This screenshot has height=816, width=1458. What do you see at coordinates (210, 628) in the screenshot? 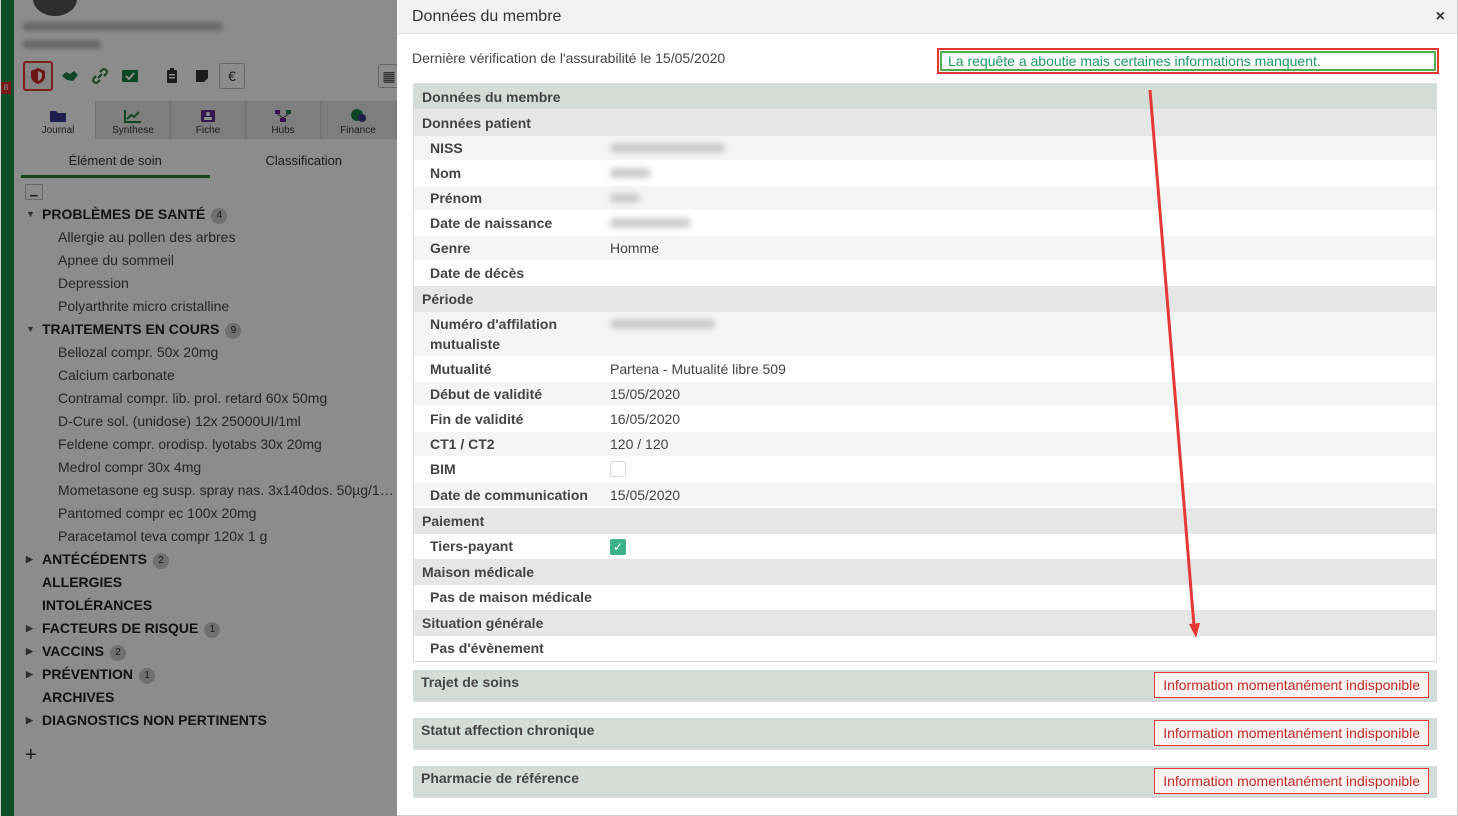
I see `tree-category-facteurs: ▶ FACTEURS DE RISQUE 1` at bounding box center [210, 628].